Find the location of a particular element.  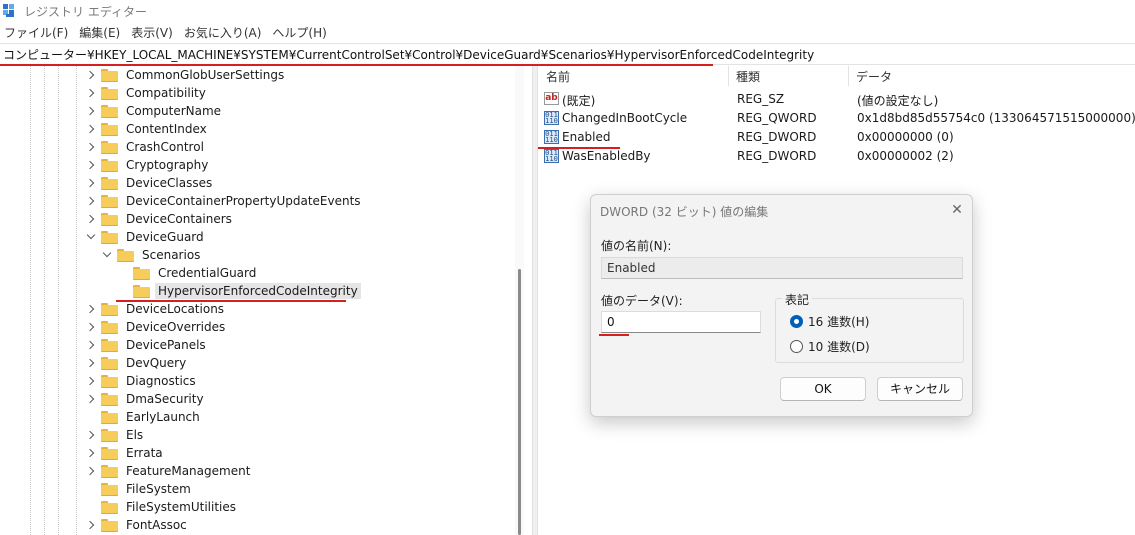

hex-radio-indicator is located at coordinates (796, 321).